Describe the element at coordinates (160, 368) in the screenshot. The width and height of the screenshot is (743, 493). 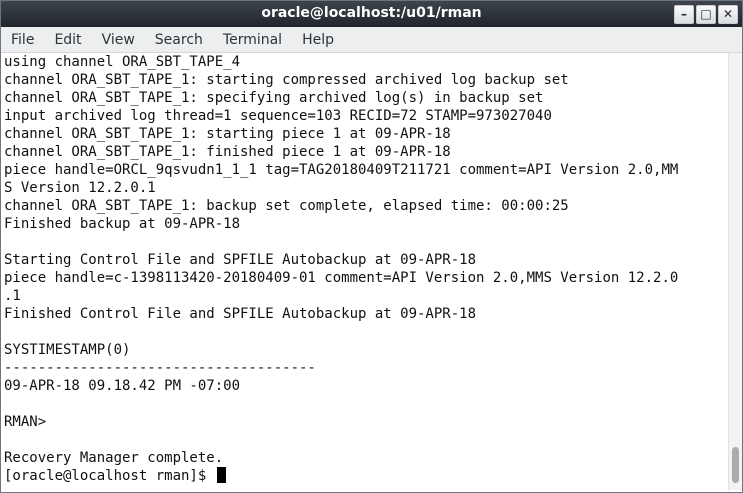
I see `terminal-line: -------------------------------------` at that location.